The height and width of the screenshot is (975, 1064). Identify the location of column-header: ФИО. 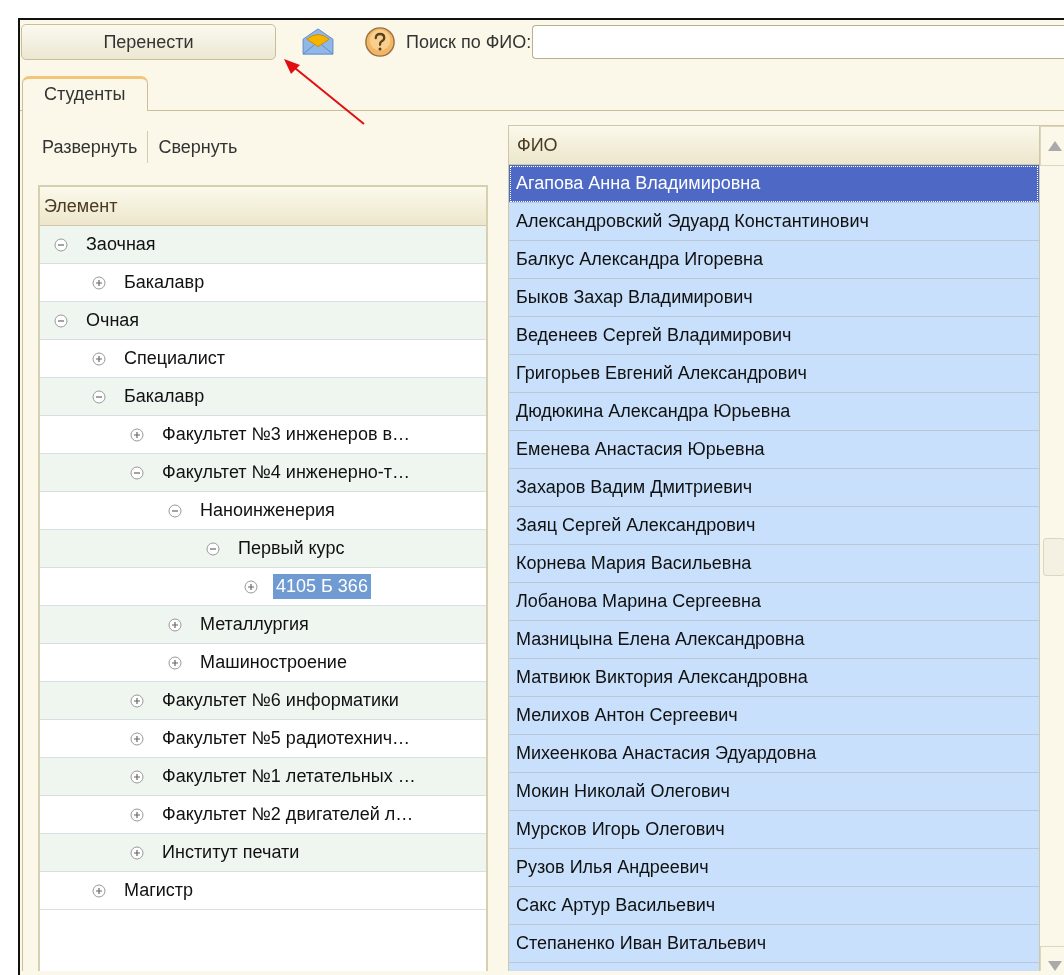
(774, 145).